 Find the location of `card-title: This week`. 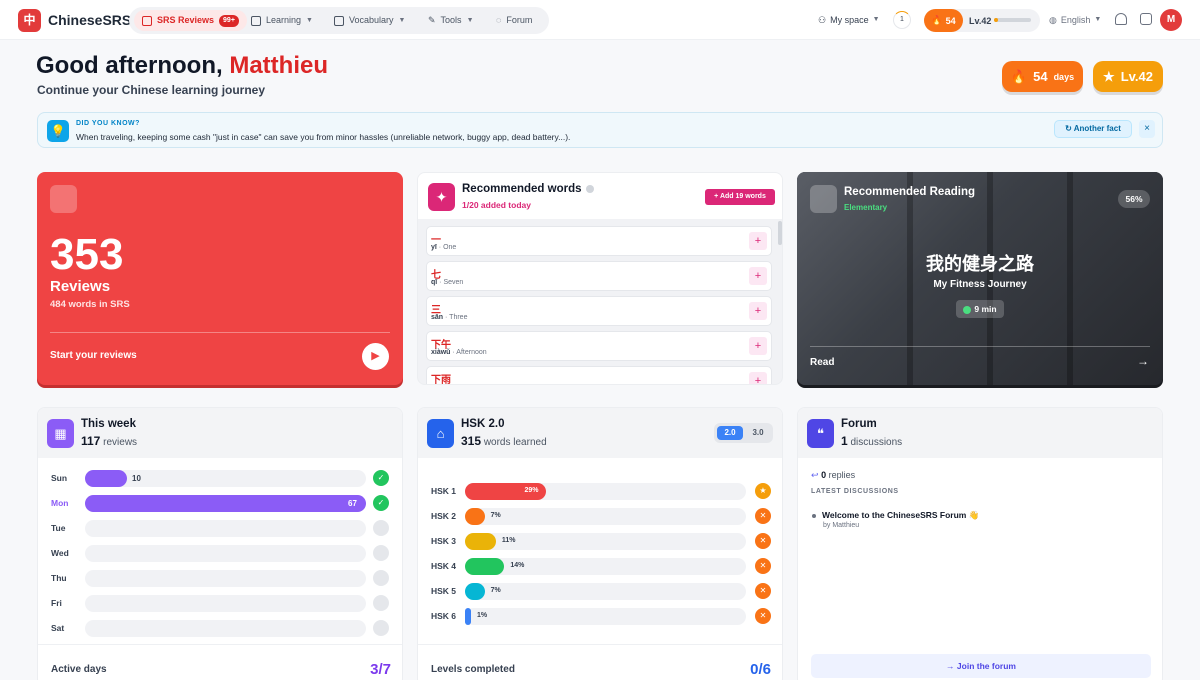

card-title: This week is located at coordinates (108, 424).